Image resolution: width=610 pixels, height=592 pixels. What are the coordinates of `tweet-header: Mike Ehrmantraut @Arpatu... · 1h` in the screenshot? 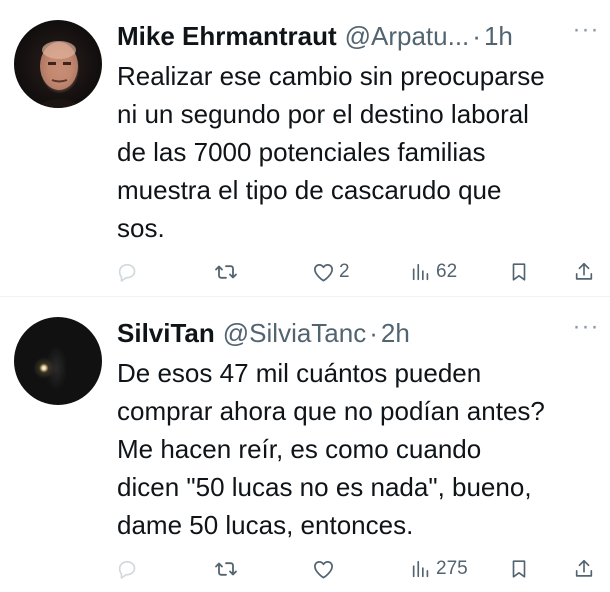 It's located at (343, 36).